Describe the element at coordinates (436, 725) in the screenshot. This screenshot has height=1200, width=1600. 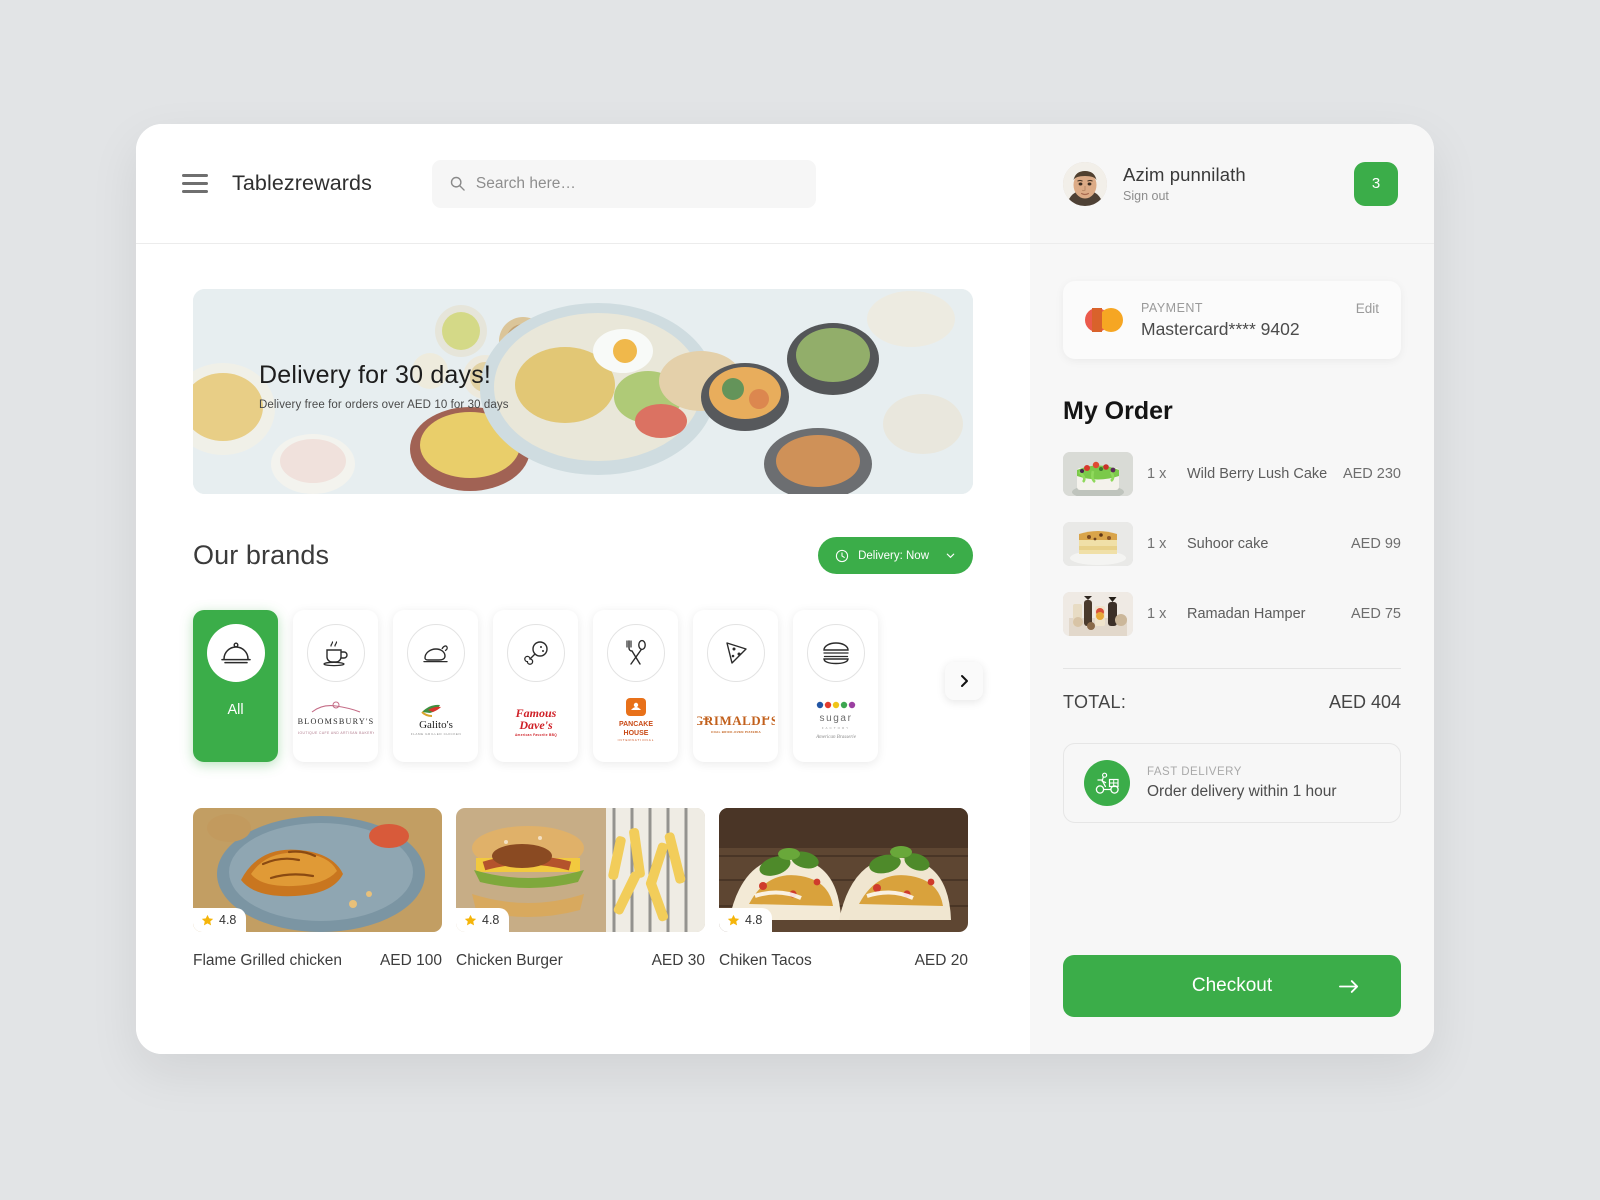
I see `svg-text: Galito's` at that location.